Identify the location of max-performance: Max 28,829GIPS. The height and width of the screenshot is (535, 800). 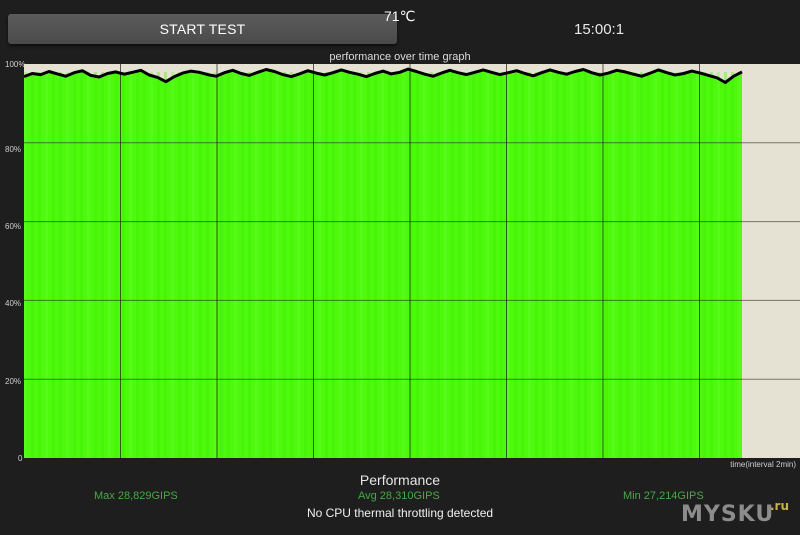
(136, 496).